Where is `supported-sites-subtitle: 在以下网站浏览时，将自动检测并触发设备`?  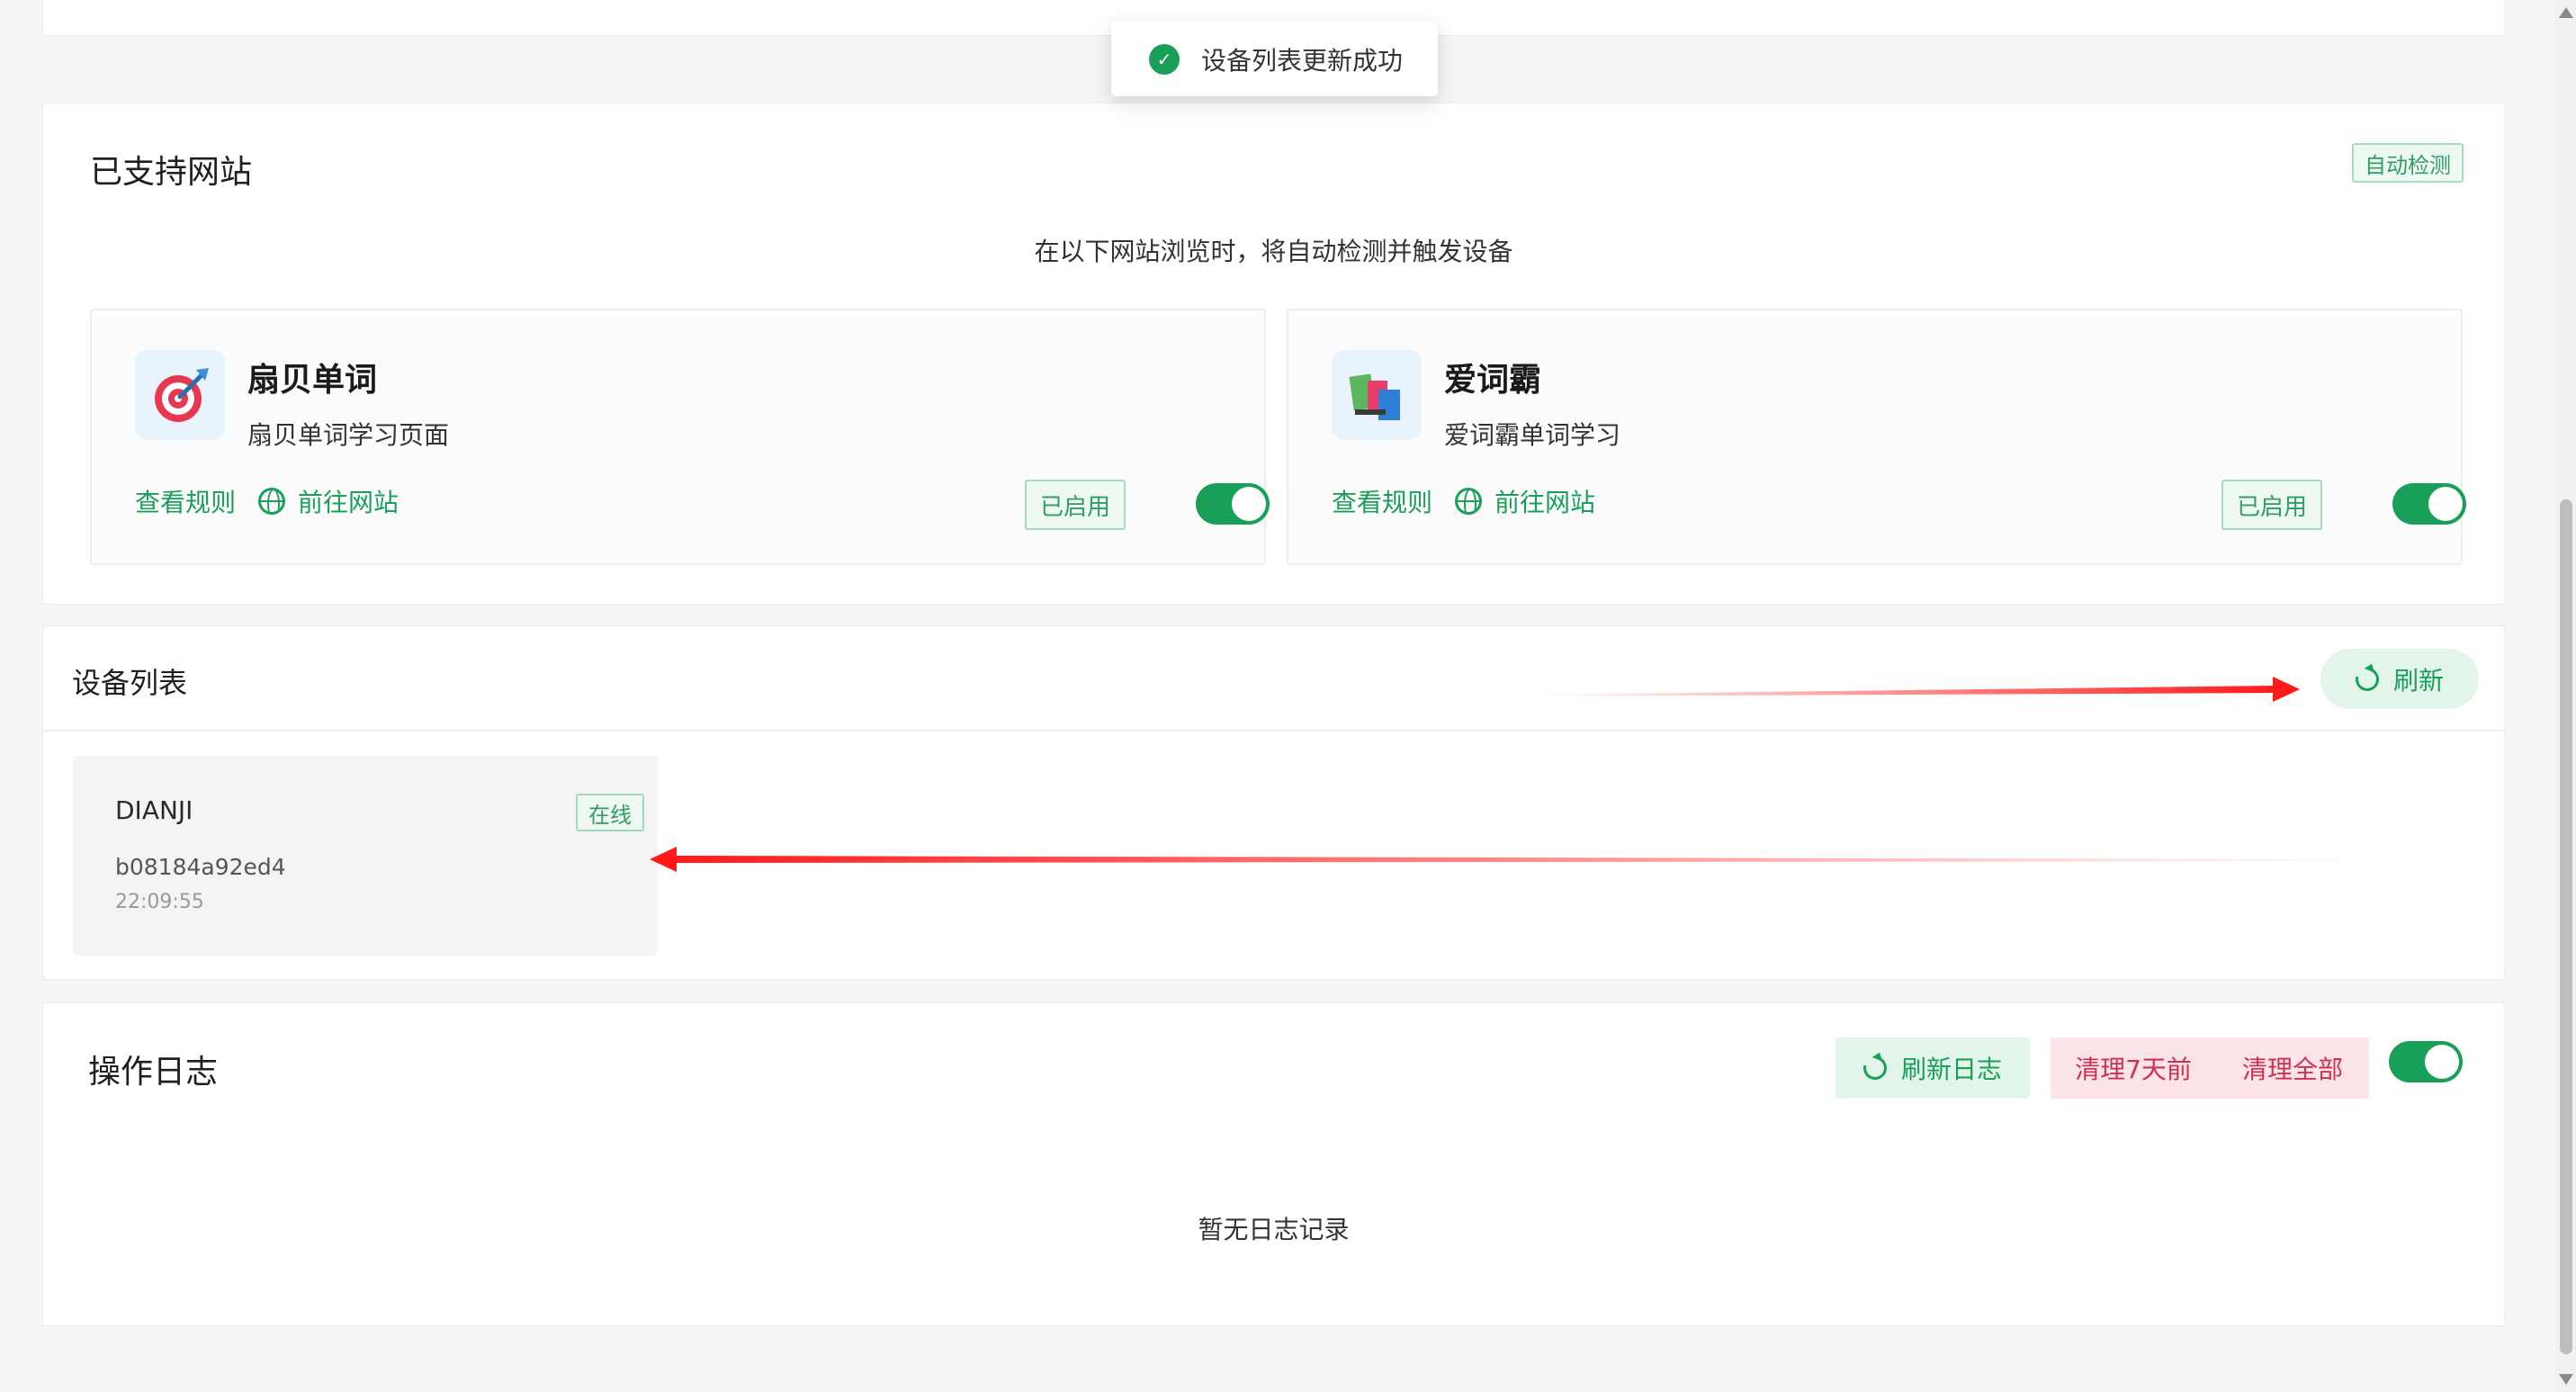 supported-sites-subtitle: 在以下网站浏览时，将自动检测并触发设备 is located at coordinates (1273, 251).